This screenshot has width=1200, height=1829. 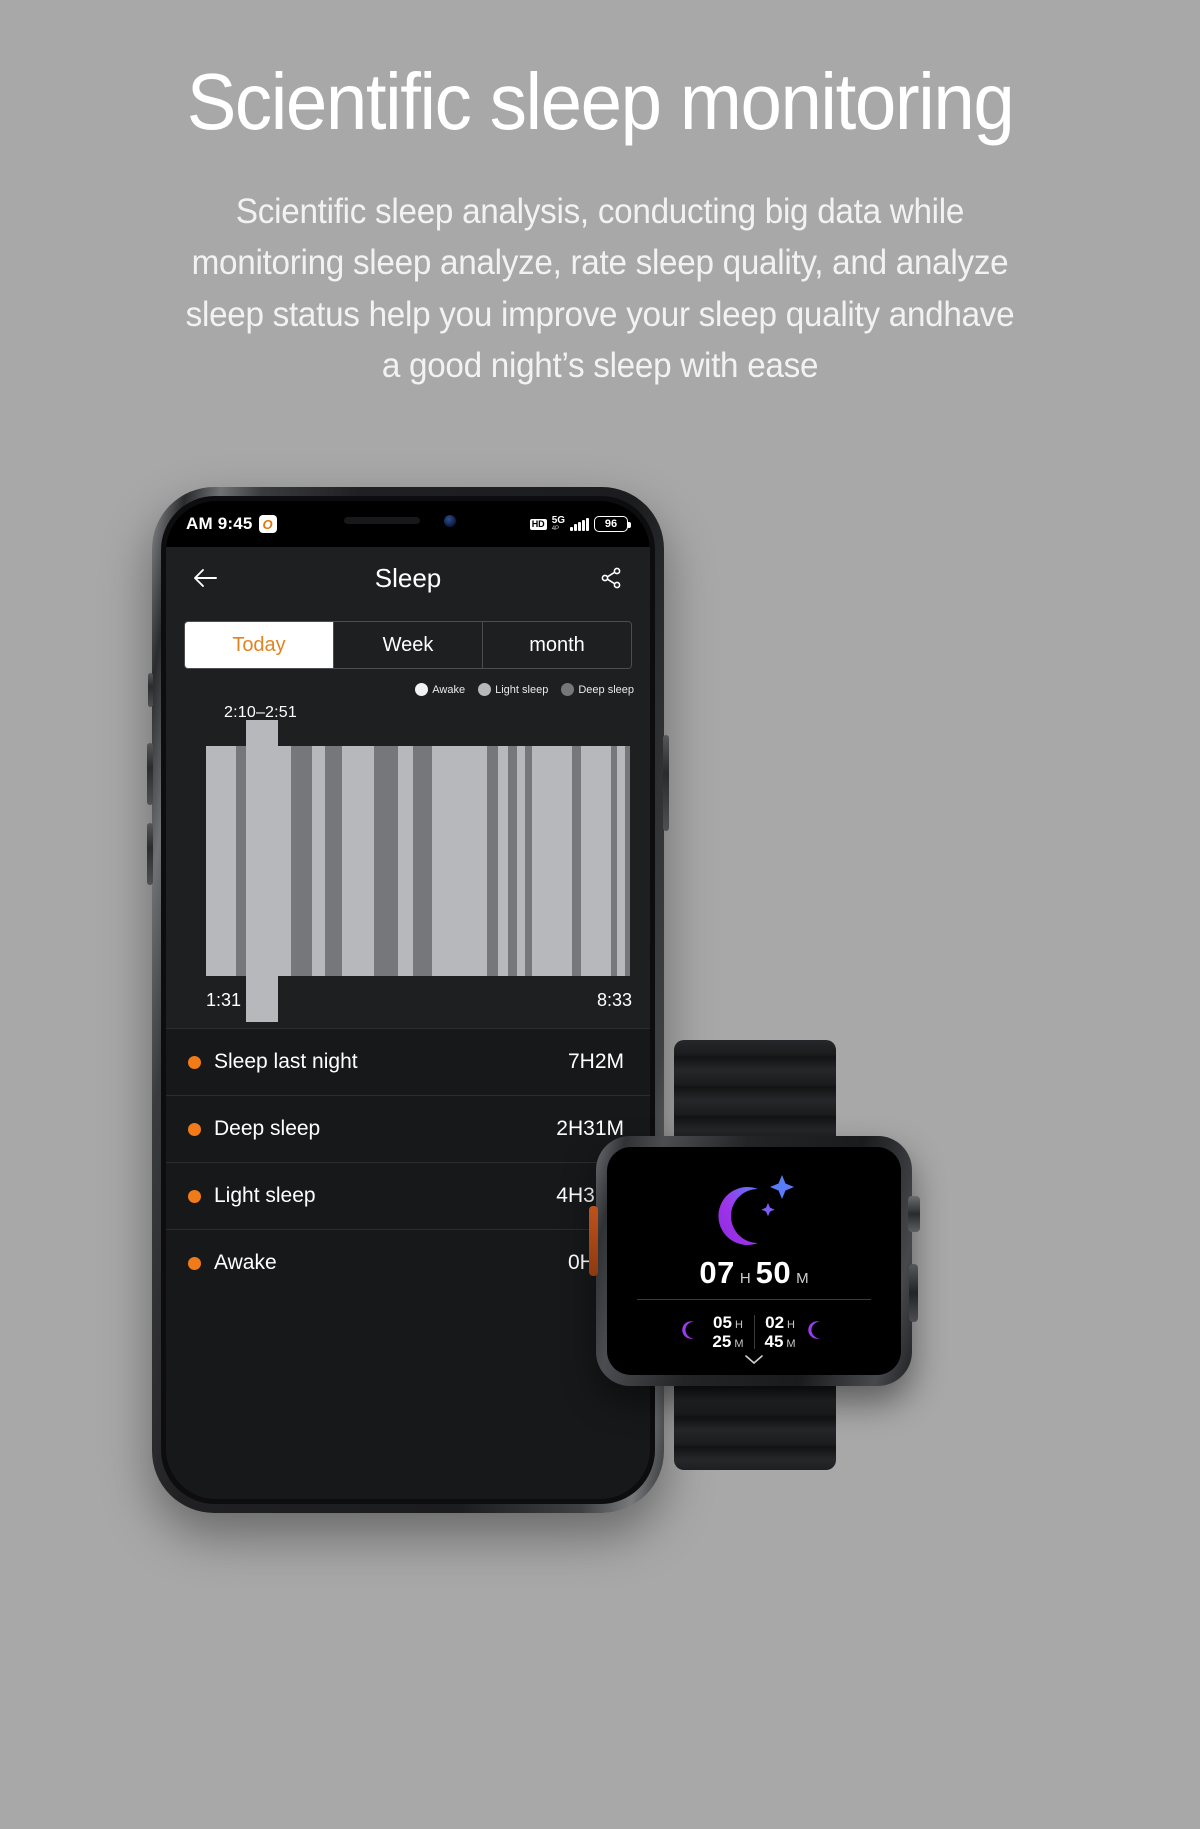 I want to click on period-tabs: Today Week month, so click(x=408, y=645).